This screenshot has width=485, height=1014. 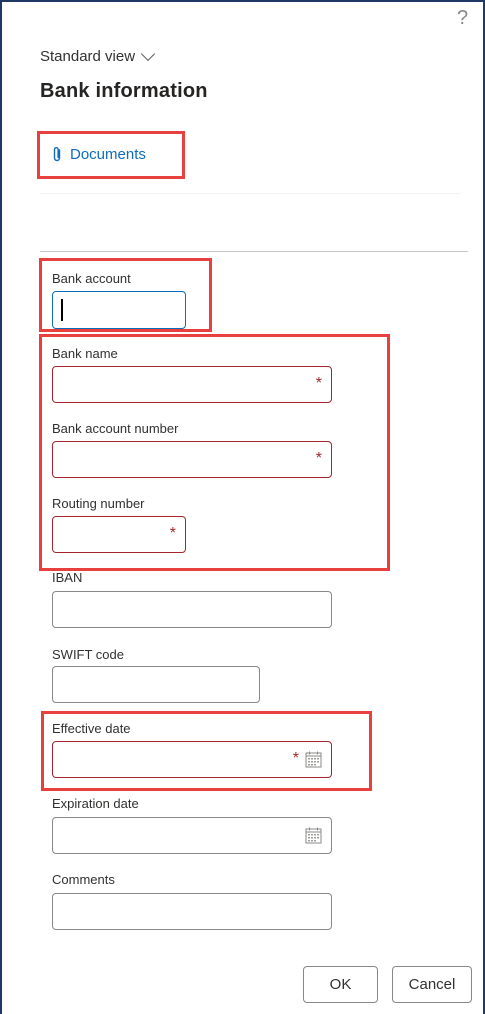 I want to click on highlight-bank-account, so click(x=125, y=295).